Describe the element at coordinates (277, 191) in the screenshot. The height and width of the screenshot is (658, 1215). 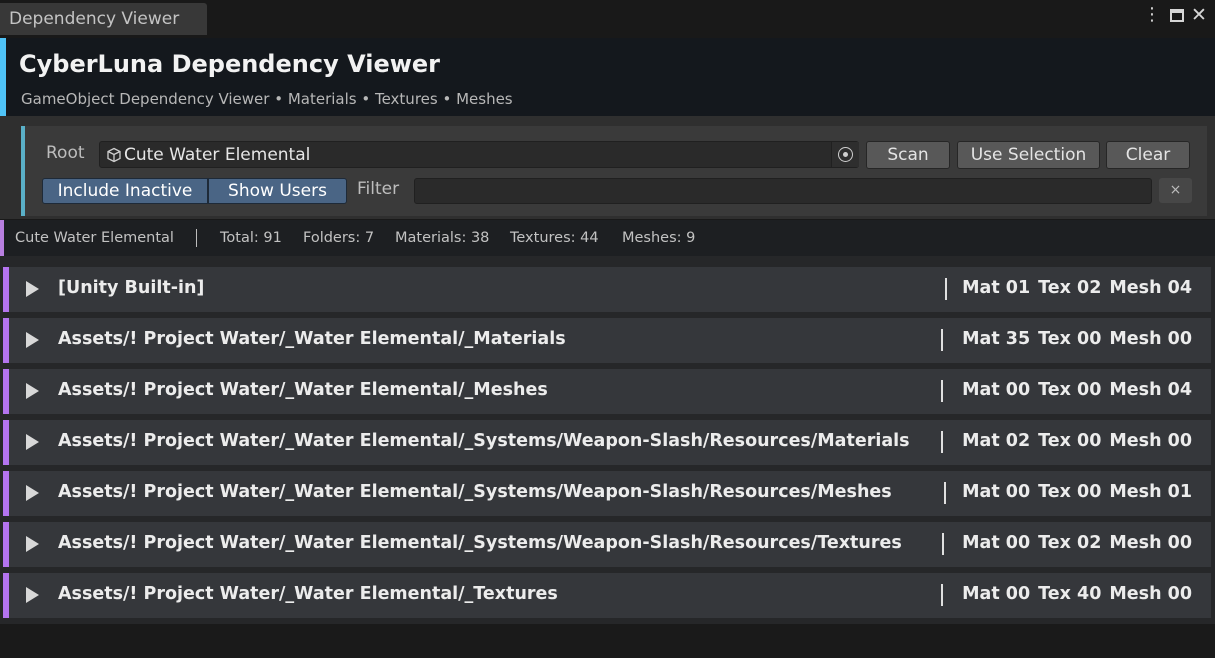
I see `show-users-toggle: Show Users` at that location.